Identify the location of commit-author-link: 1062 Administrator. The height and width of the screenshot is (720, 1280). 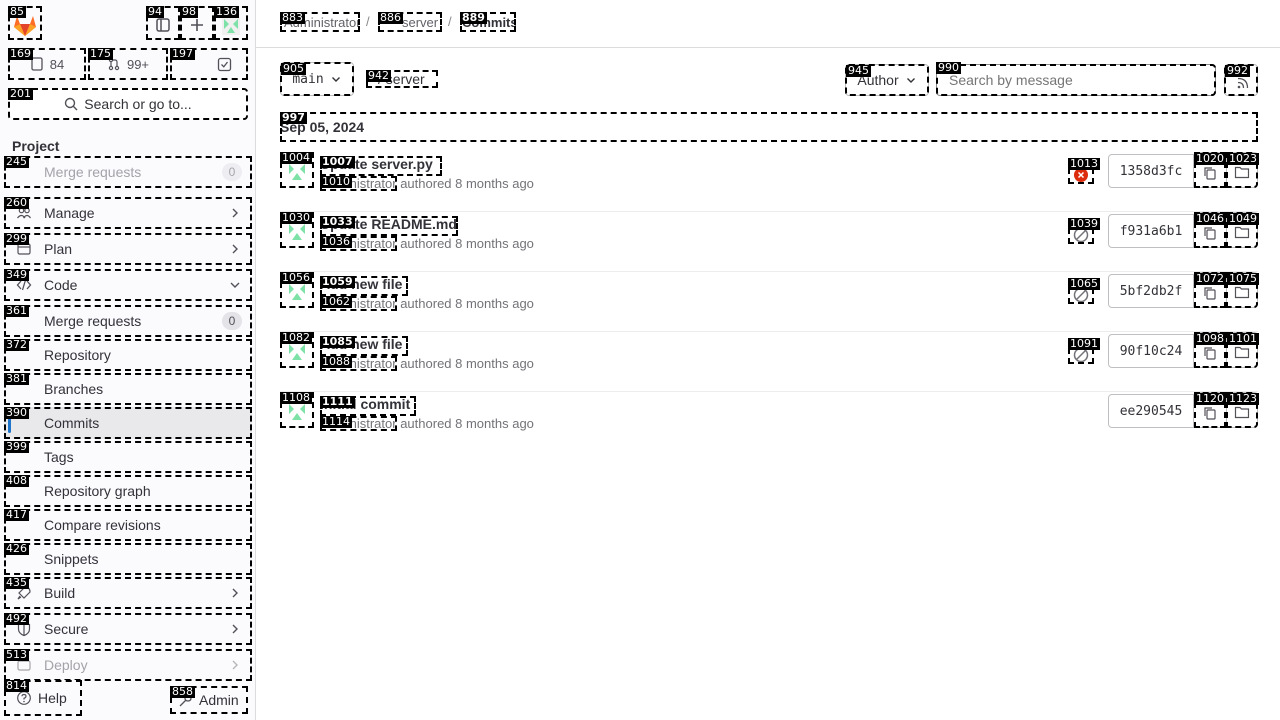
(358, 303).